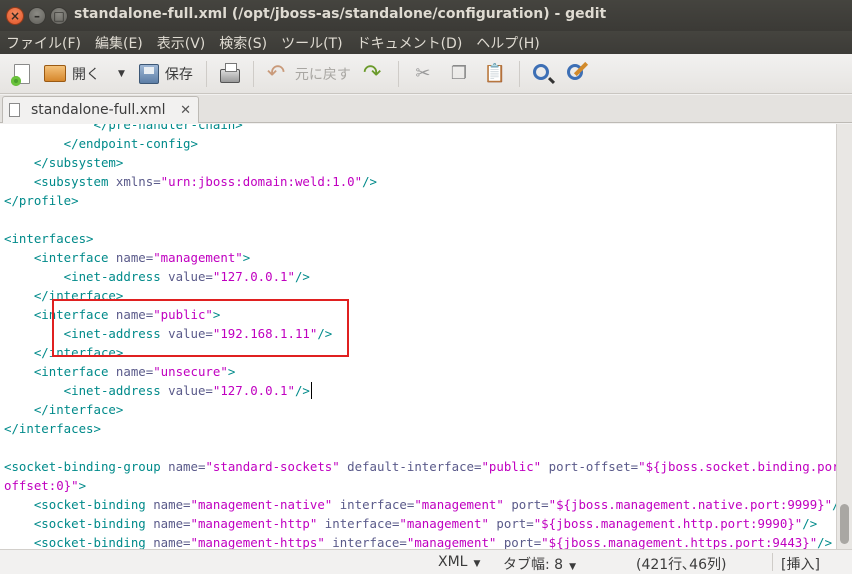 The image size is (852, 574). Describe the element at coordinates (539, 564) in the screenshot. I see `tab-width-selector: タブ幅: 8 ▼` at that location.